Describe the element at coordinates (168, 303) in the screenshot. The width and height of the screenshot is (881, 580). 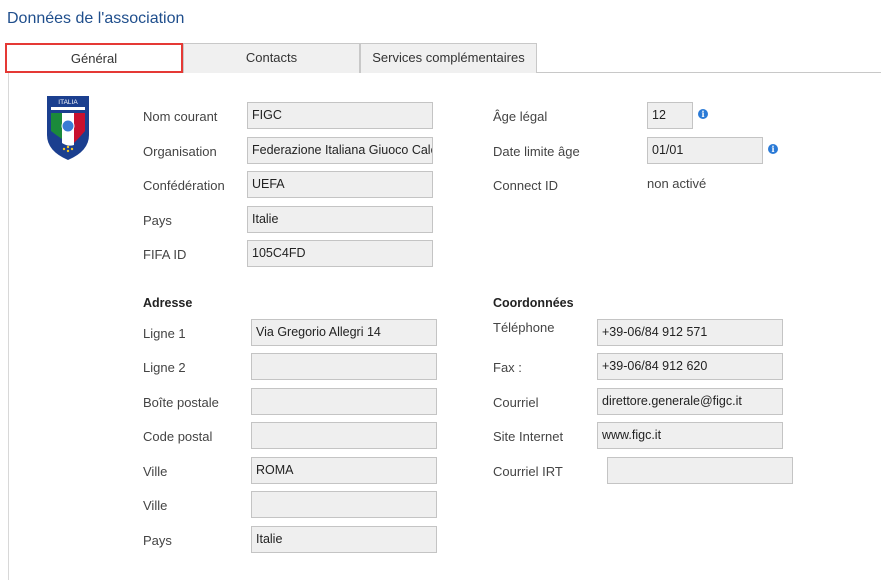
I see `adresse-heading: Adresse` at that location.